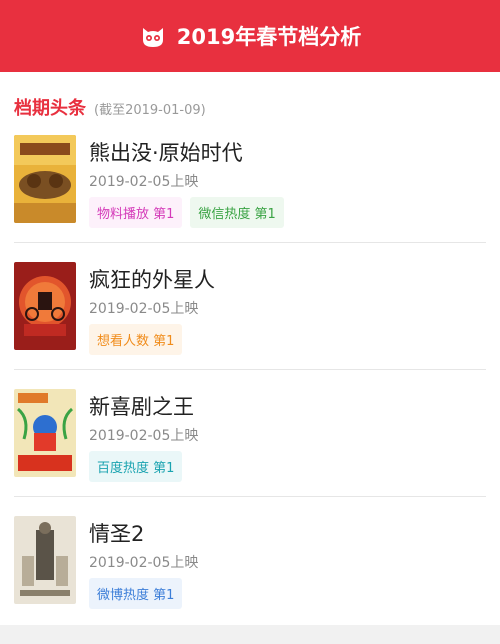 The image size is (500, 644). I want to click on tag-list: 想看人数 第1, so click(136, 339).